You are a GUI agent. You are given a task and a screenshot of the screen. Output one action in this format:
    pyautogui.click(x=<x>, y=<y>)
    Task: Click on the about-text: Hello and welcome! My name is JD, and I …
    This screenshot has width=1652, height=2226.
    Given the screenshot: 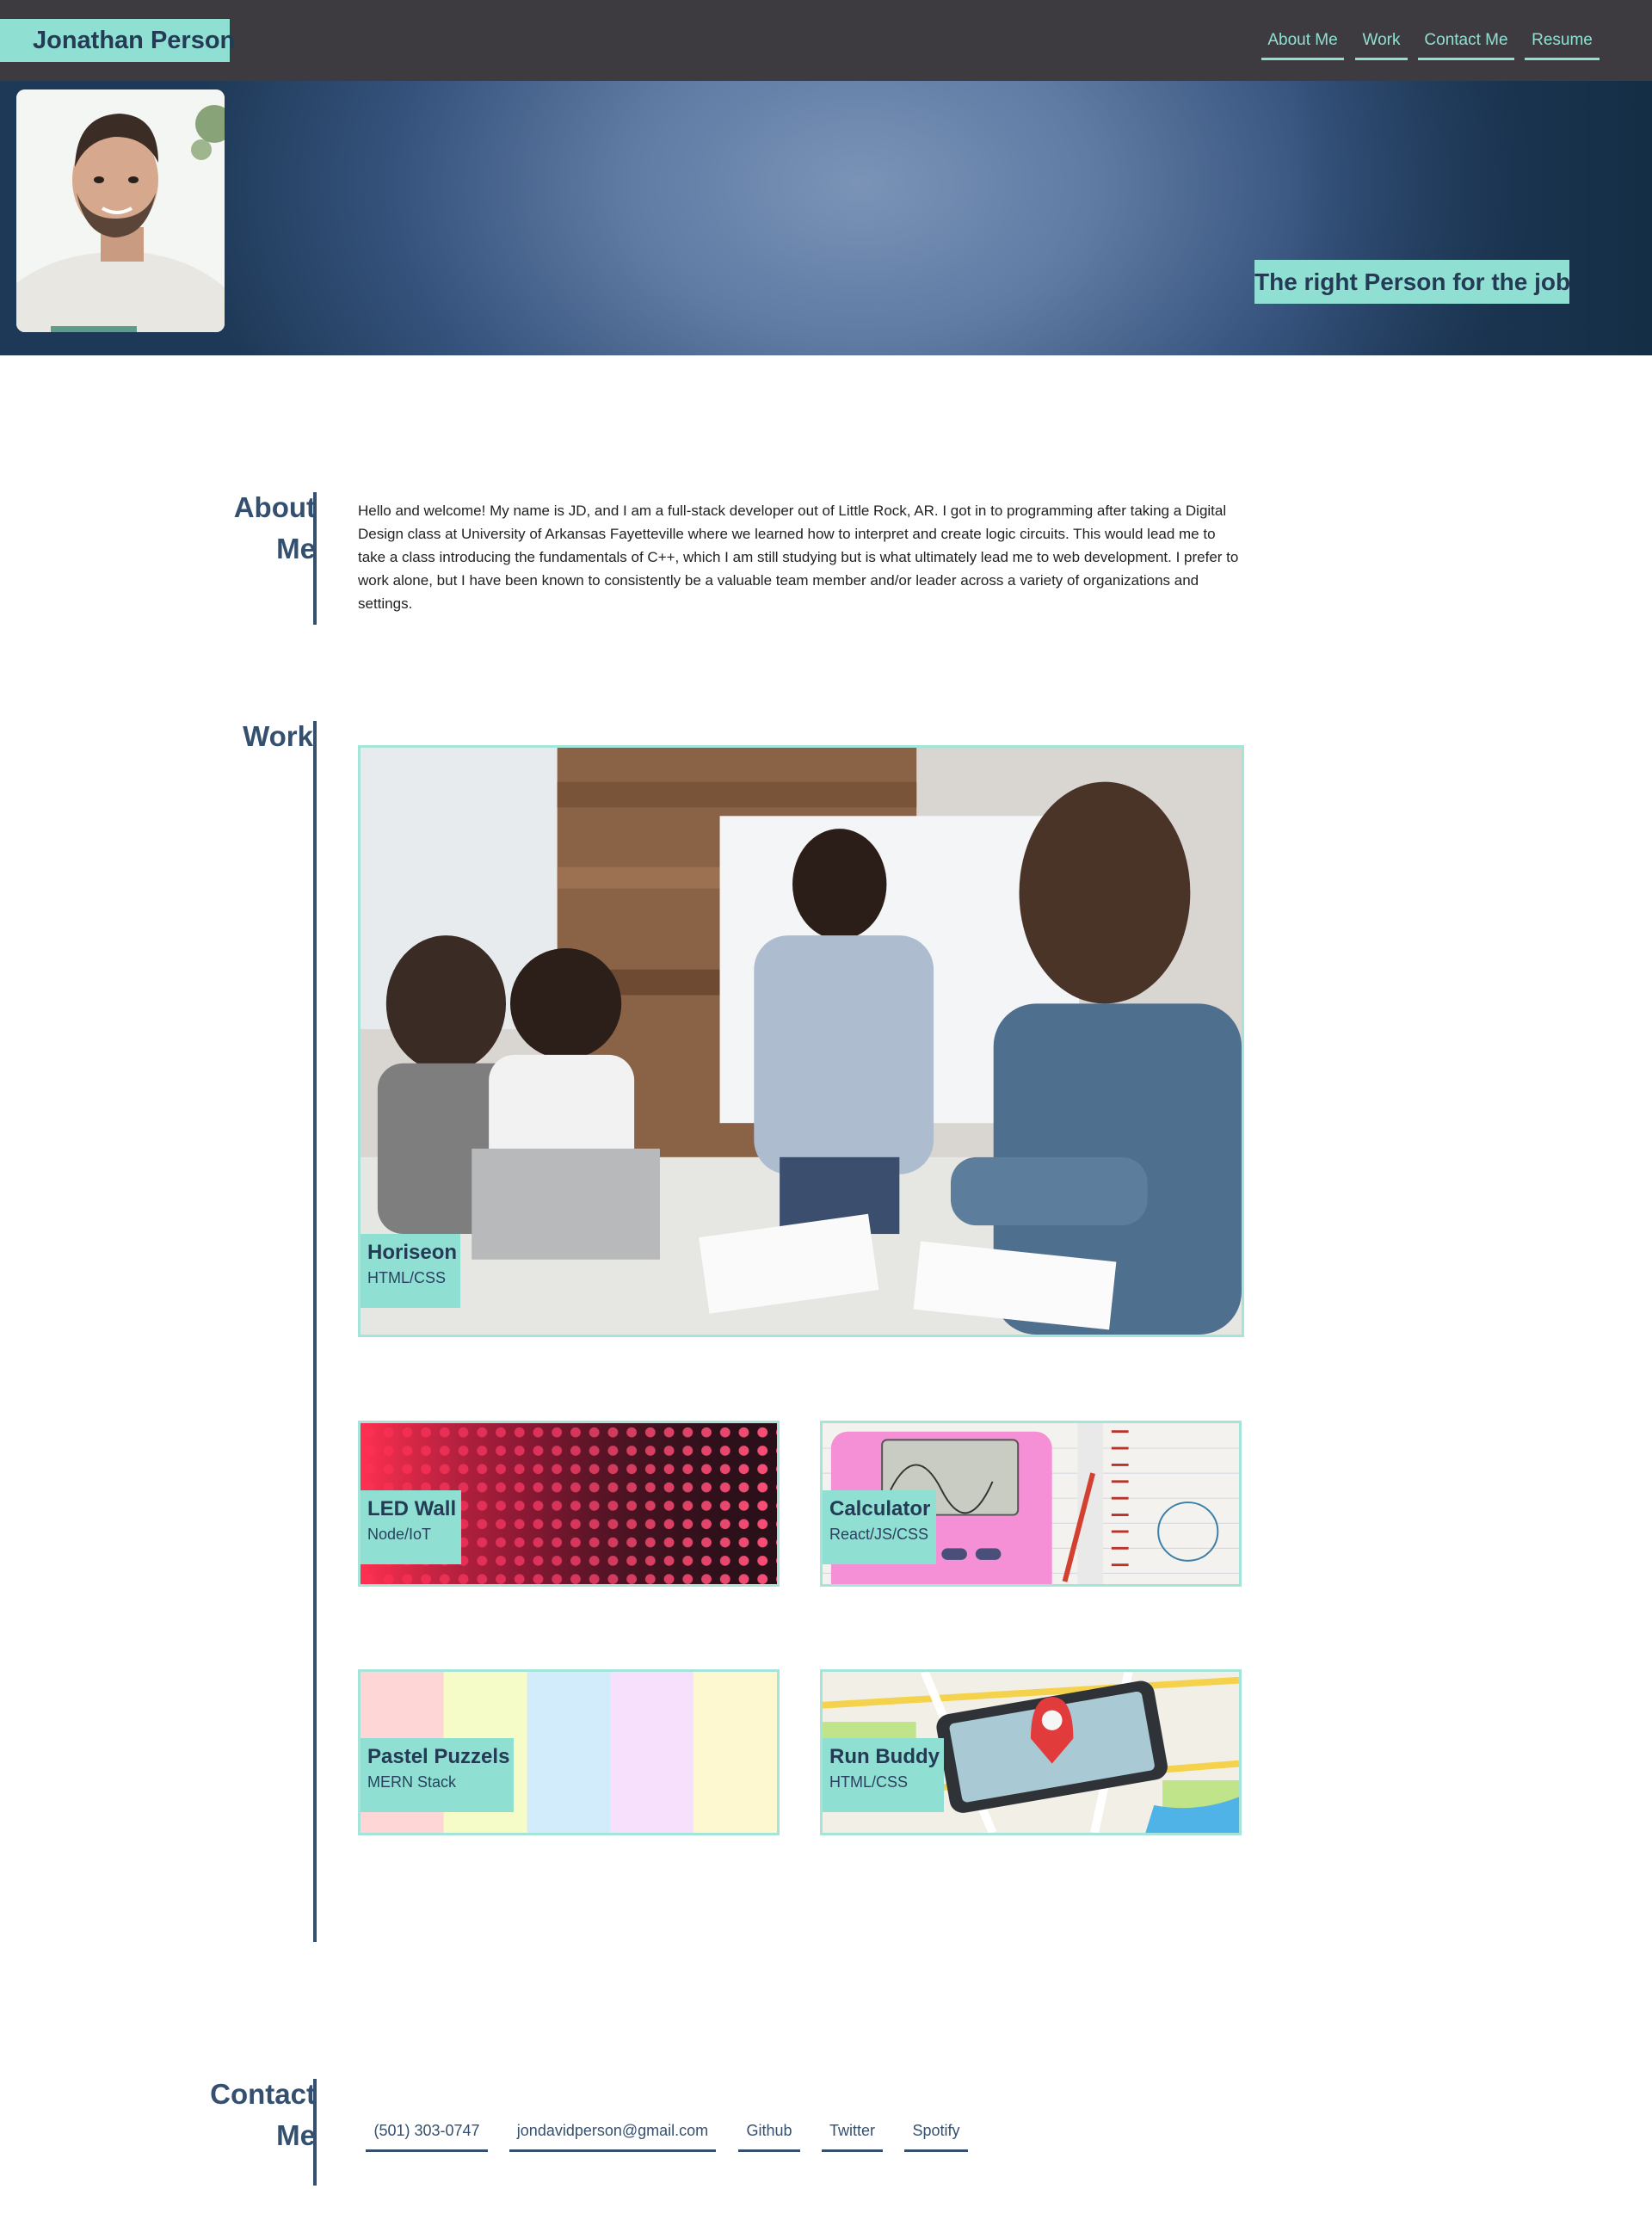 What is the action you would take?
    pyautogui.click(x=798, y=557)
    